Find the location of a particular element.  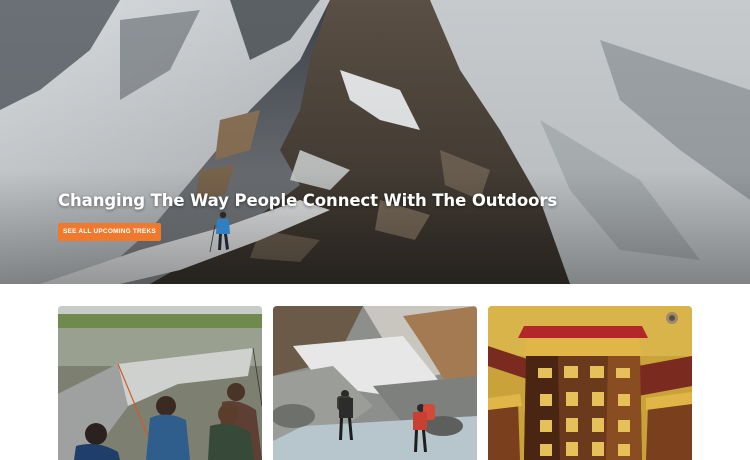

trek-card-river-crossing is located at coordinates (375, 383).